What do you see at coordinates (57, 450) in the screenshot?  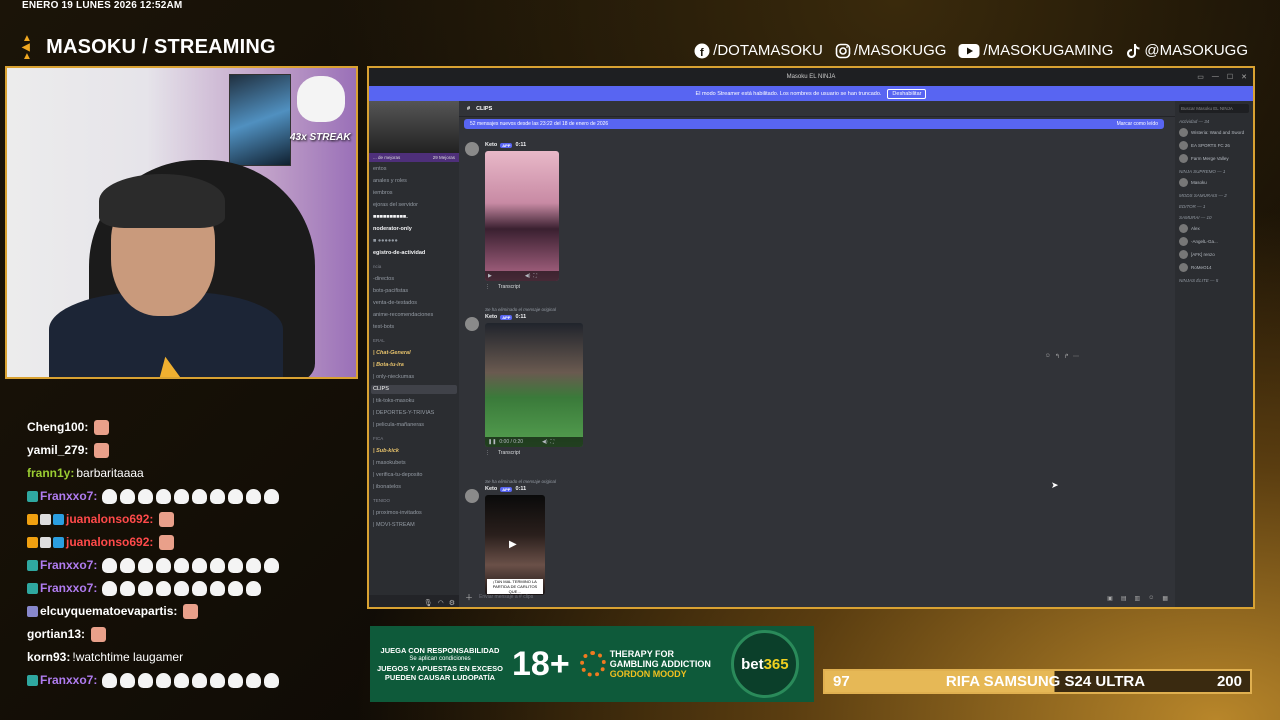 I see `chat-username: yamil_279:` at bounding box center [57, 450].